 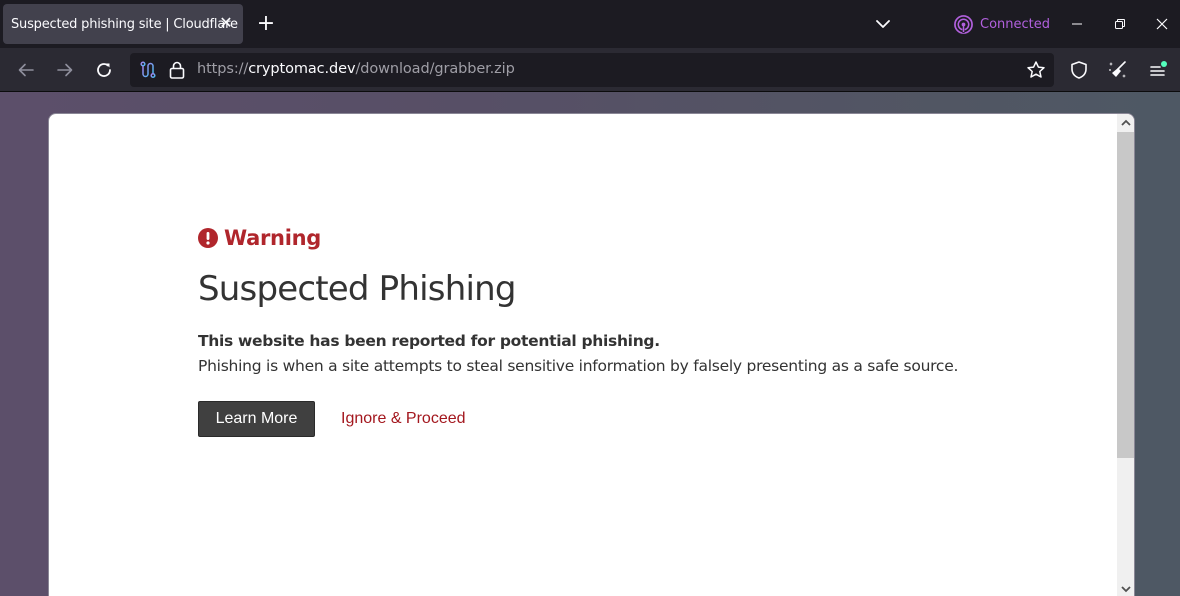 What do you see at coordinates (223, 69) in the screenshot?
I see `url-scheme: https://` at bounding box center [223, 69].